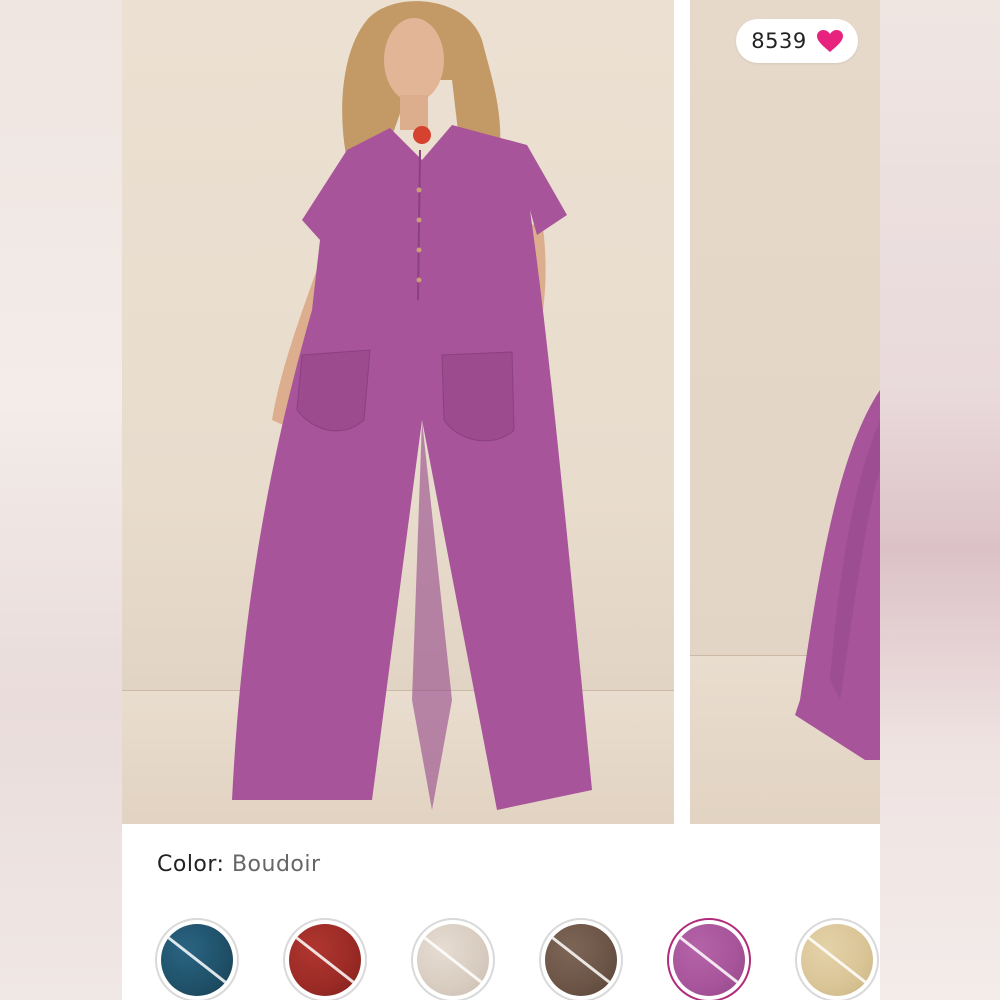 This screenshot has width=1000, height=1000. I want to click on backdrop-left, so click(61, 500).